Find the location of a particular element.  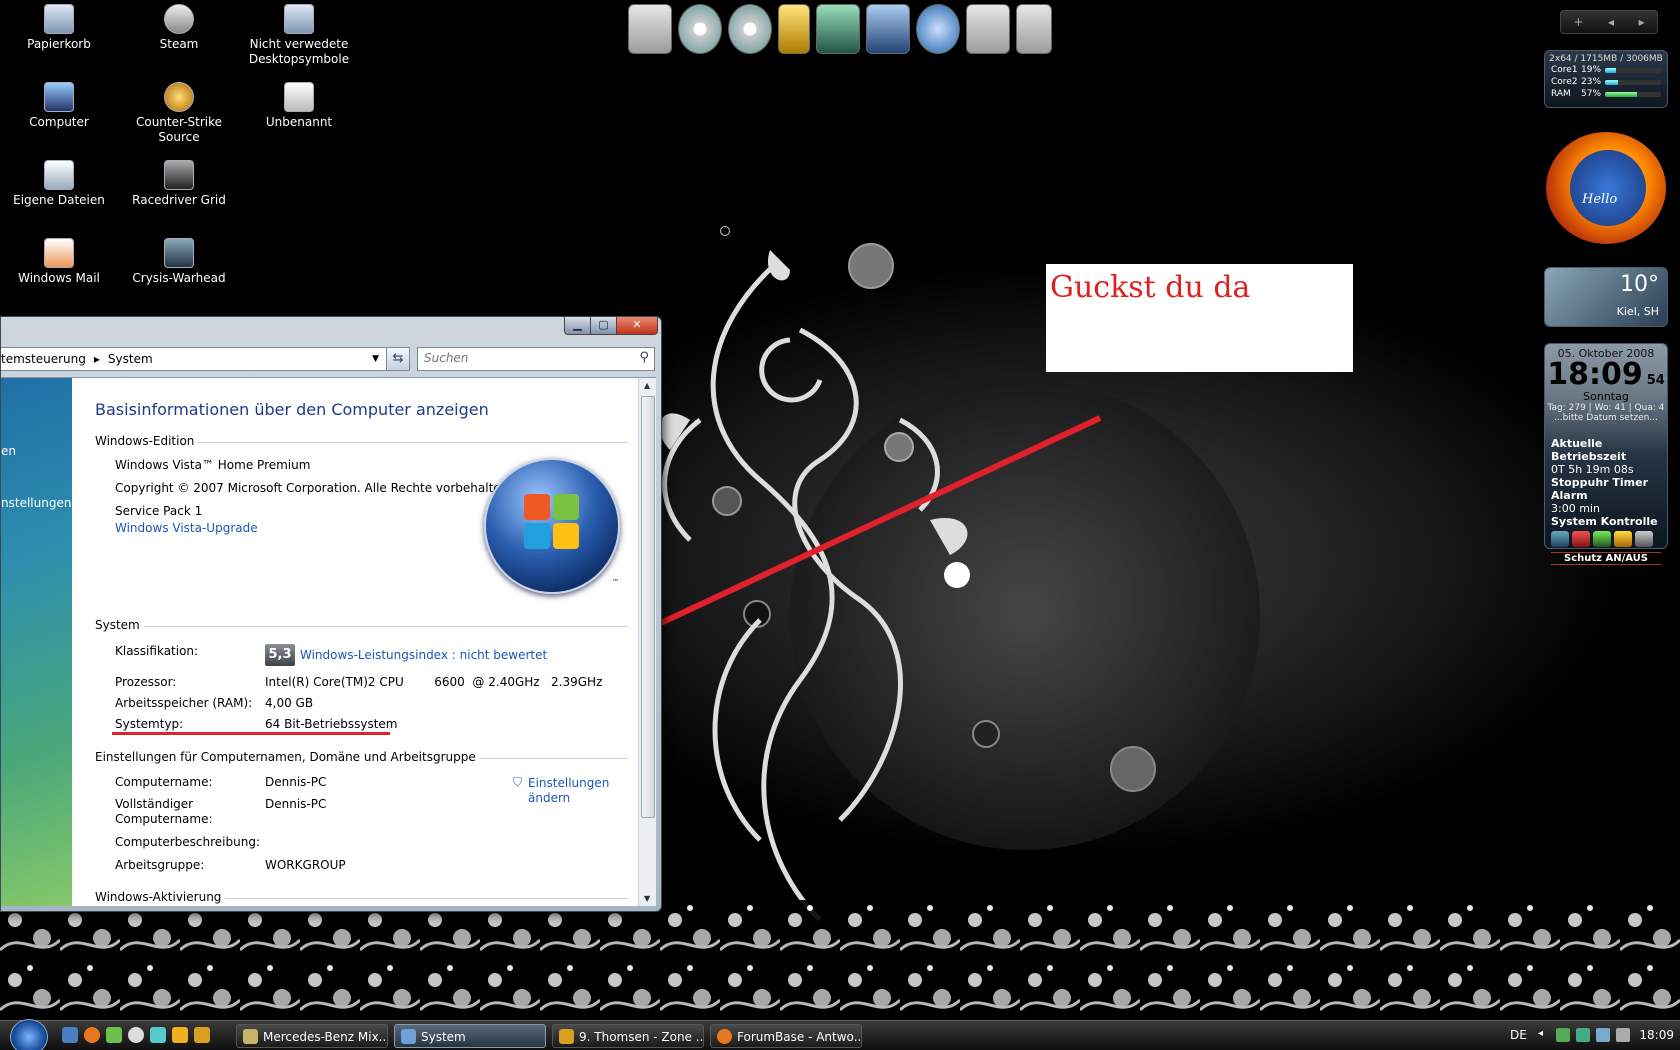

desktop-icon-steam: Steam is located at coordinates (179, 28).